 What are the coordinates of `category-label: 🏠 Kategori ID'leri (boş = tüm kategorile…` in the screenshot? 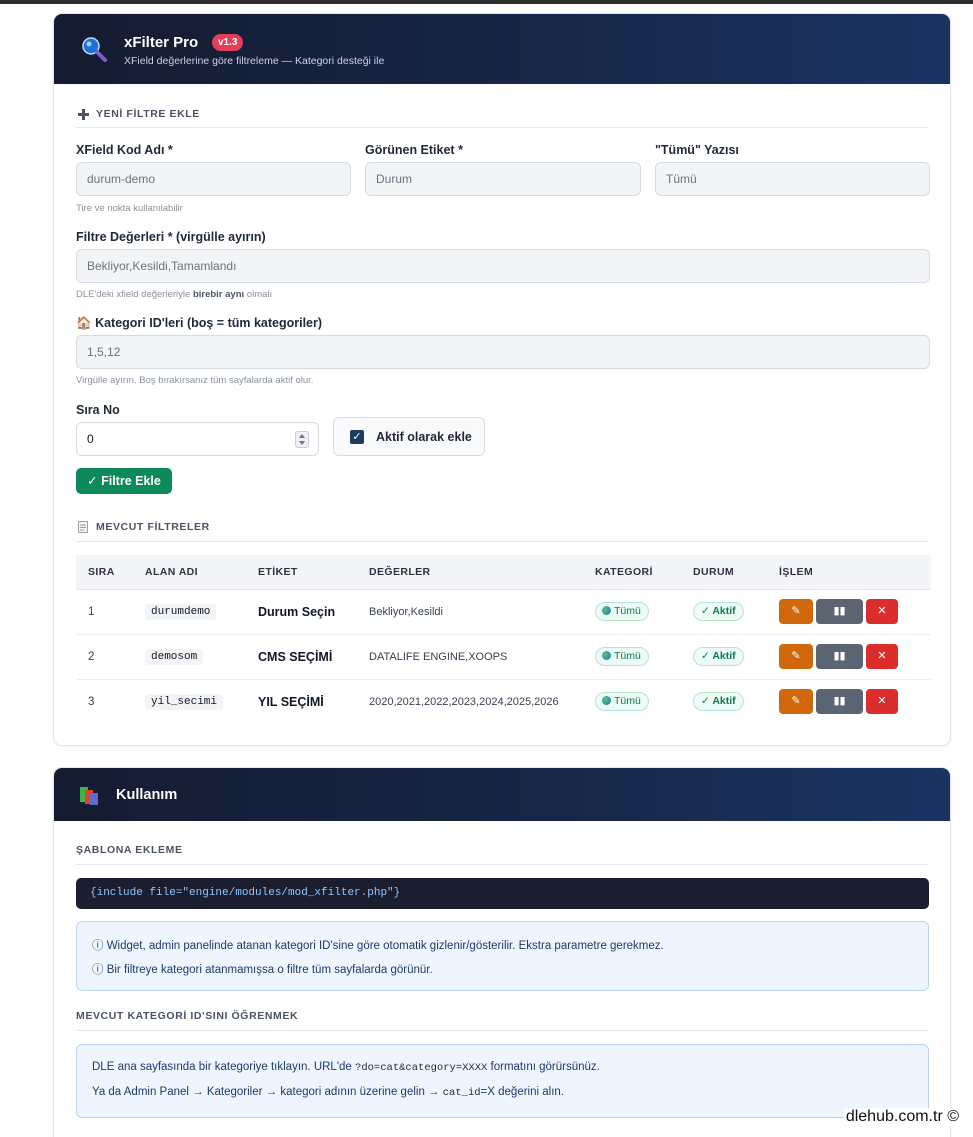 It's located at (199, 323).